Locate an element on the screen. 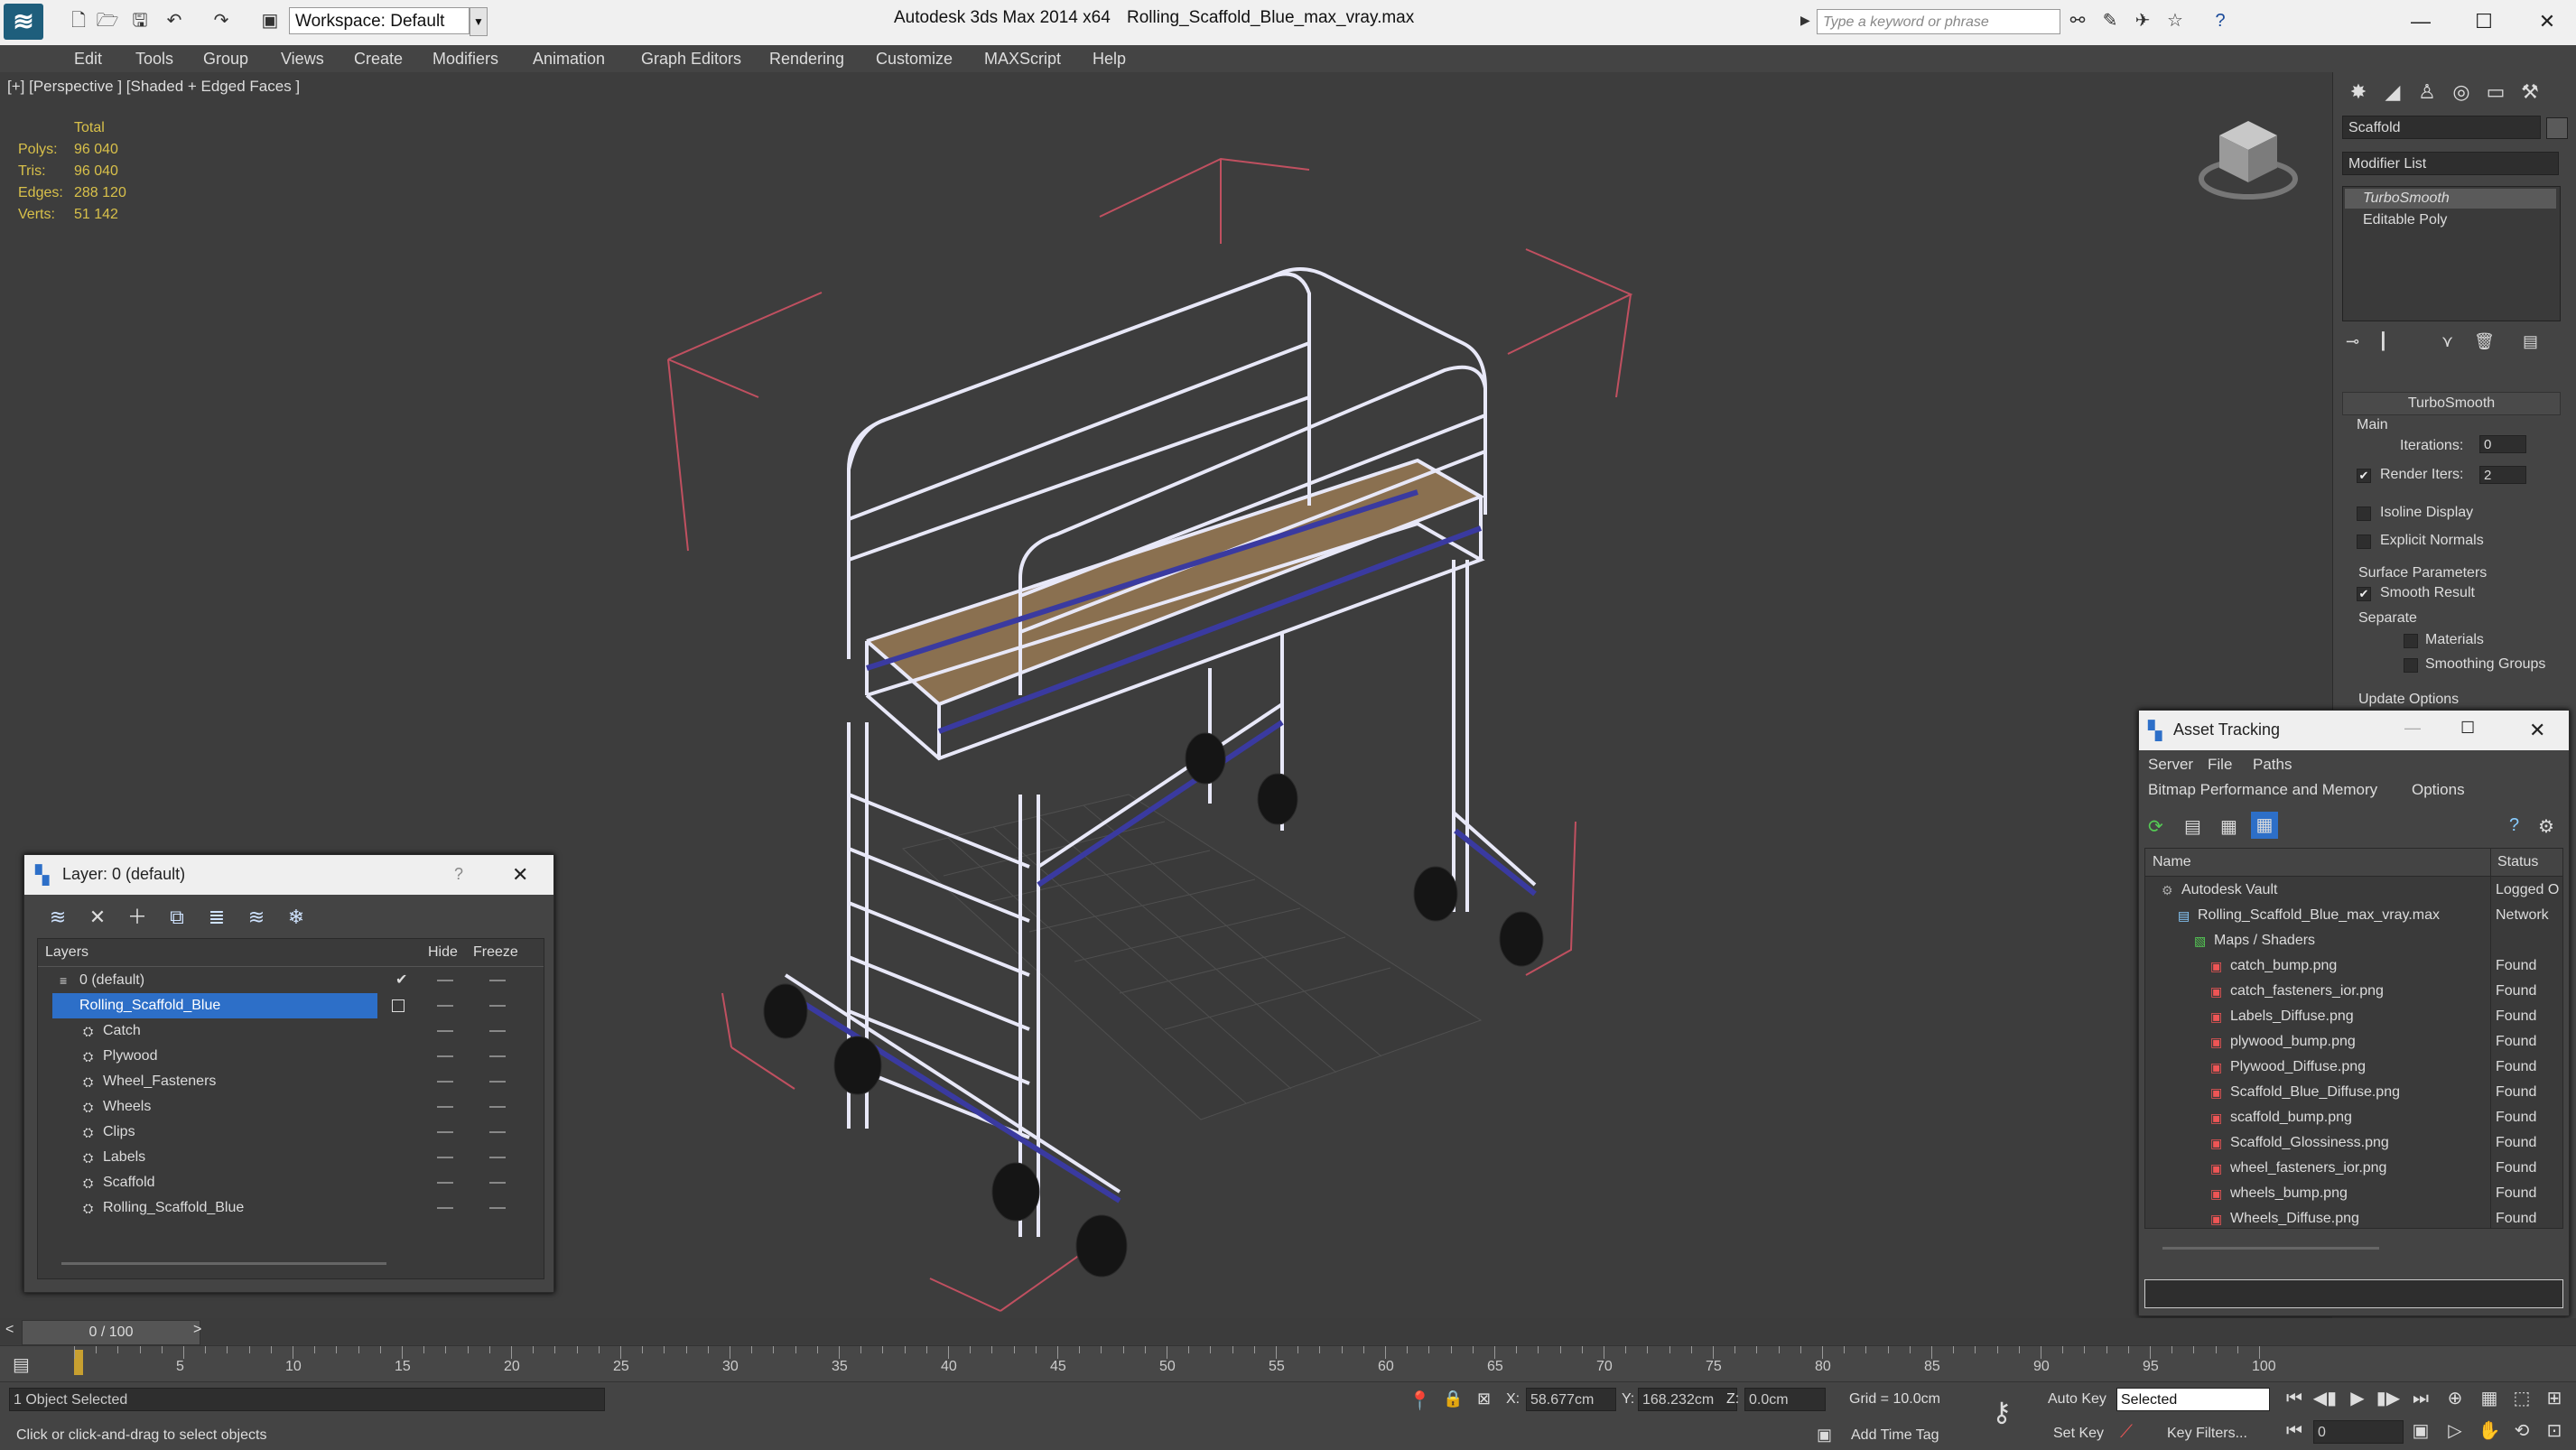  asset-row: ⚙ Autodesk Vault Logged O is located at coordinates (2353, 890).